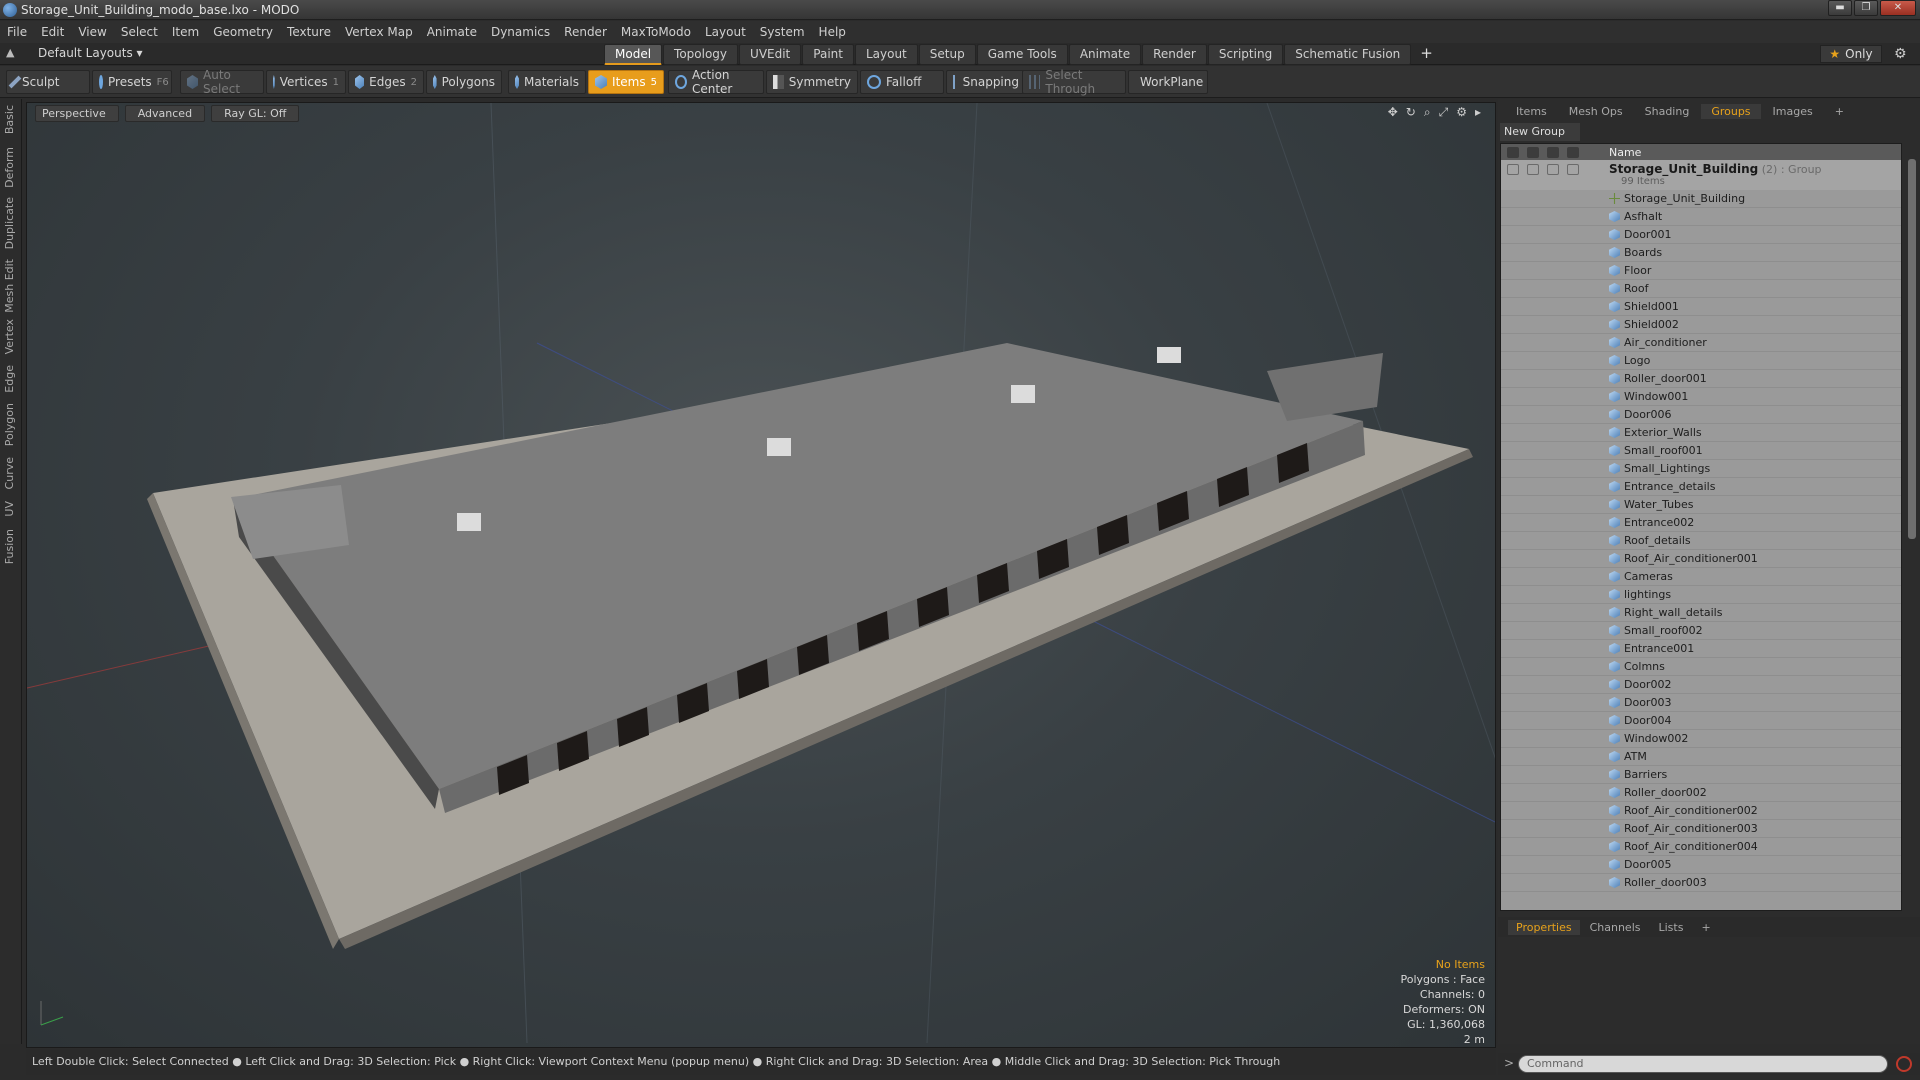  Describe the element at coordinates (1701, 523) in the screenshot. I see `list-item: Entrance002` at that location.